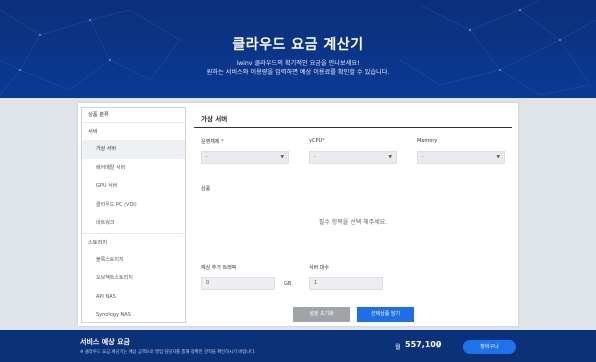 The image size is (596, 362). What do you see at coordinates (133, 260) in the screenshot?
I see `sidebar-item-block-storage: 블록스토리지` at bounding box center [133, 260].